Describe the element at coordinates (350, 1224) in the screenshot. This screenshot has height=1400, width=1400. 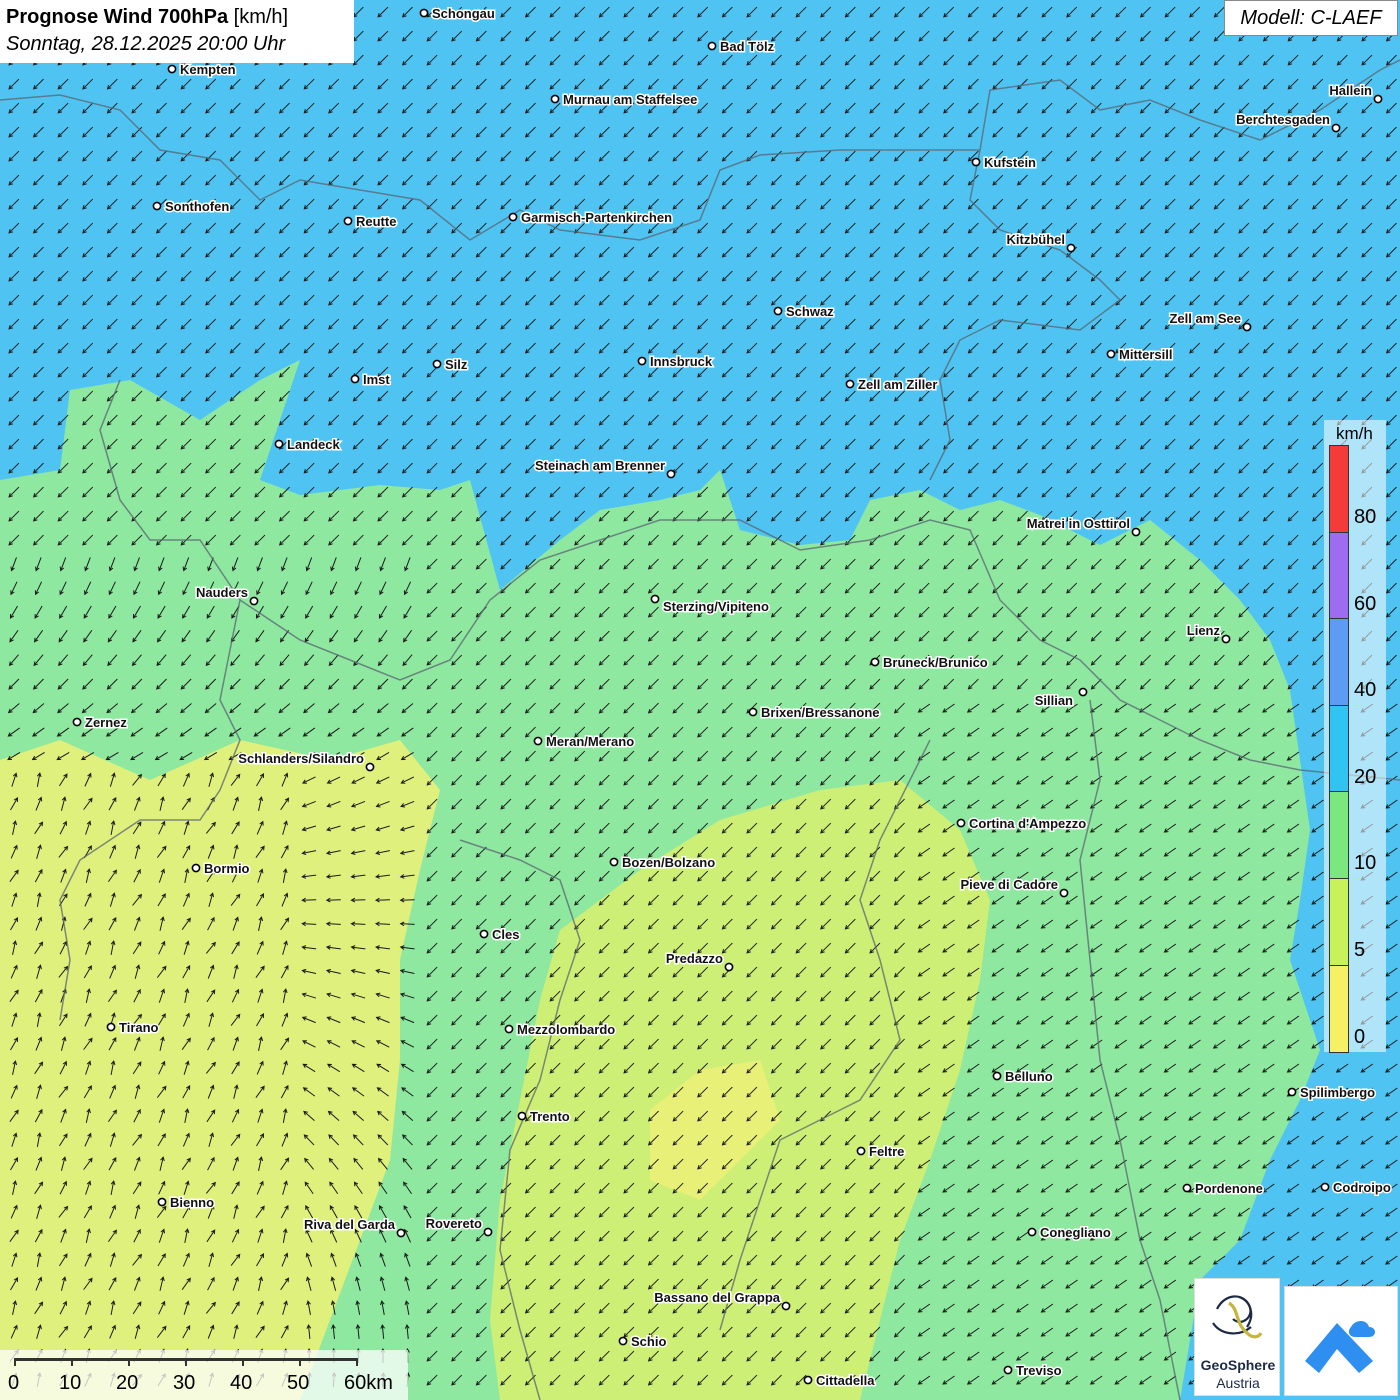
I see `city-label: Riva del Garda` at that location.